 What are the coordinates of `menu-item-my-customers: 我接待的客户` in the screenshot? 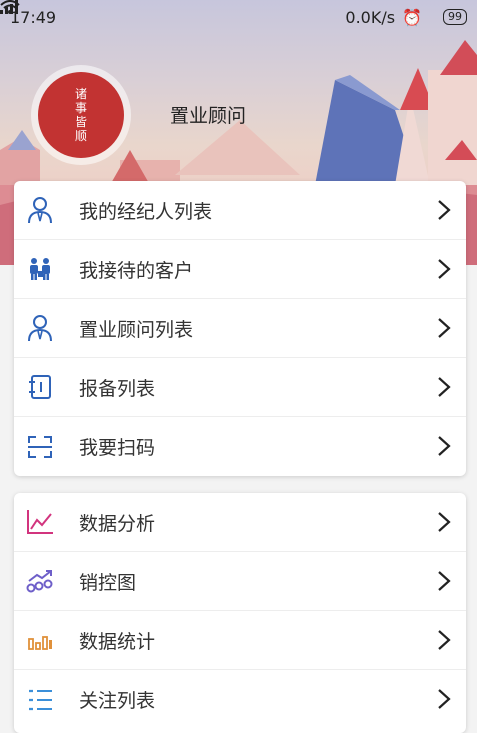 It's located at (240, 269).